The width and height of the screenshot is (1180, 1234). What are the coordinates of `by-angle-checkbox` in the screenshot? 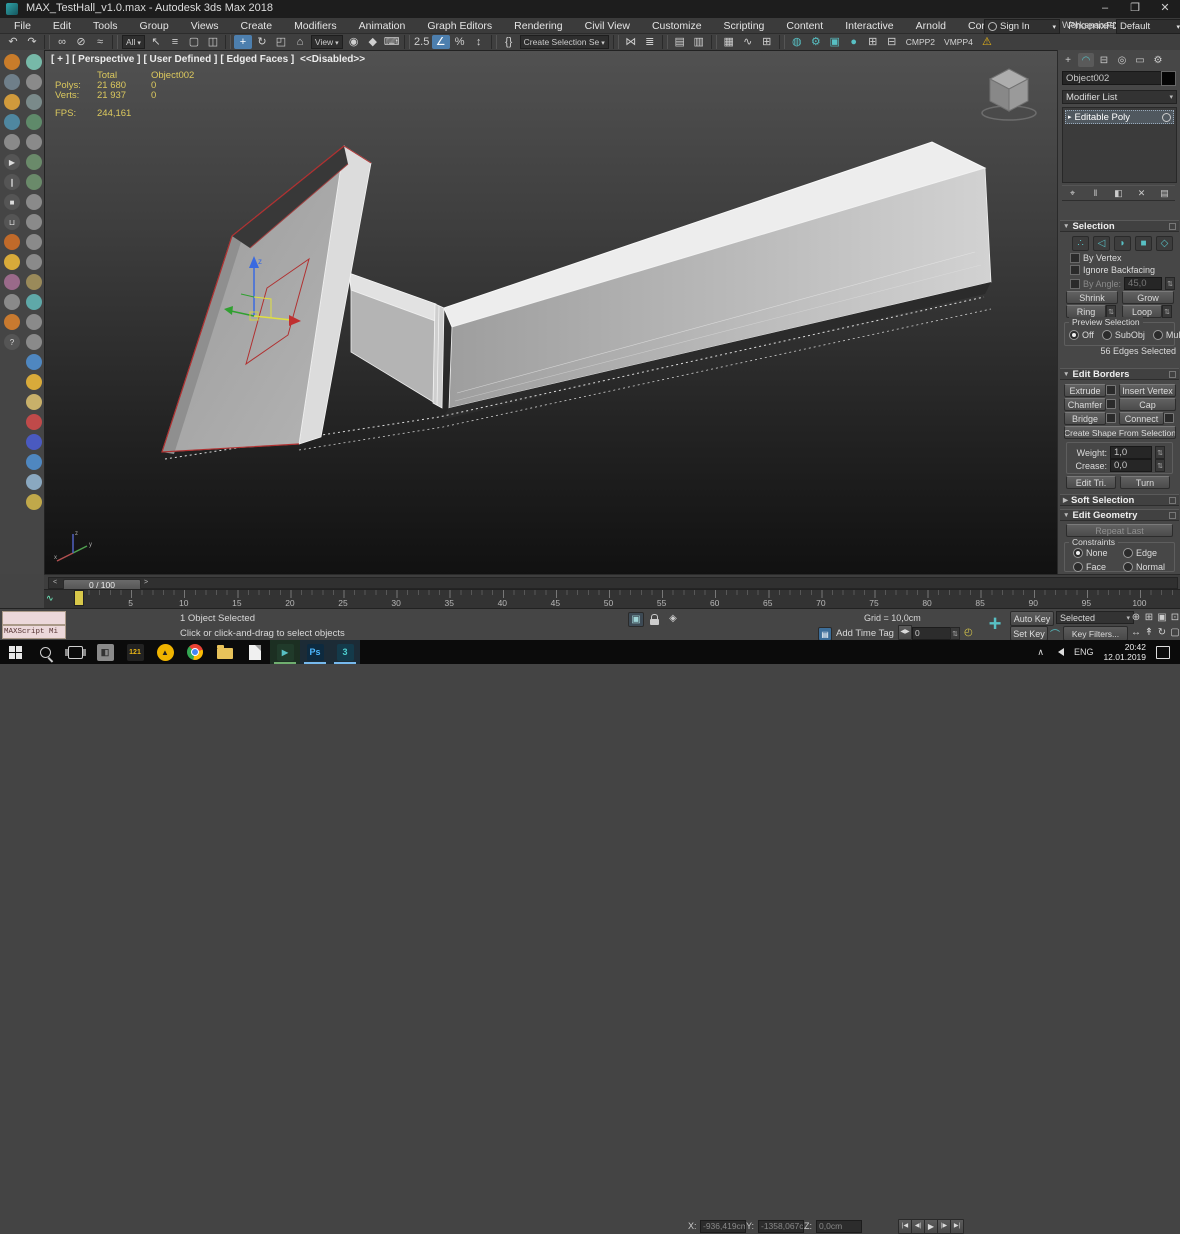 It's located at (1075, 283).